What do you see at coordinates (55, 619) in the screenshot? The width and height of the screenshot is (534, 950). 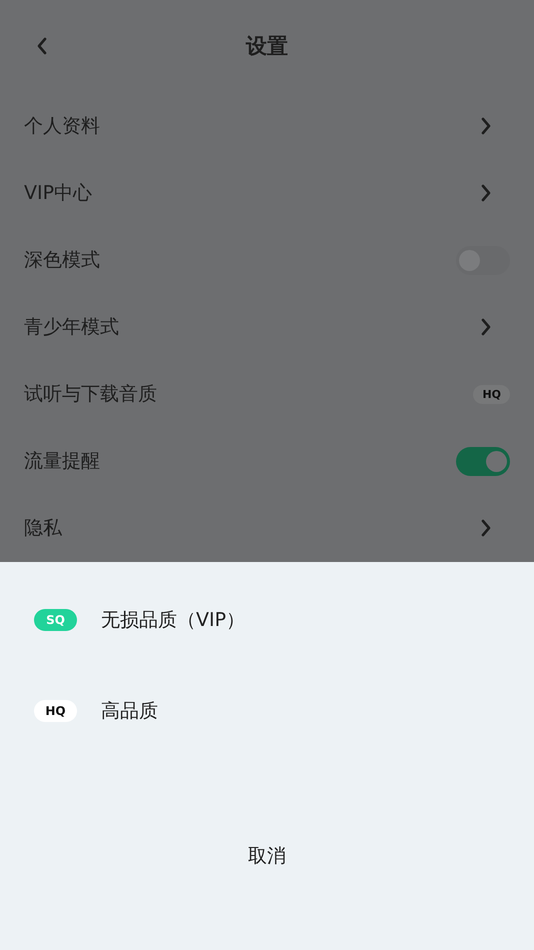 I see `quality-badge: SQ` at bounding box center [55, 619].